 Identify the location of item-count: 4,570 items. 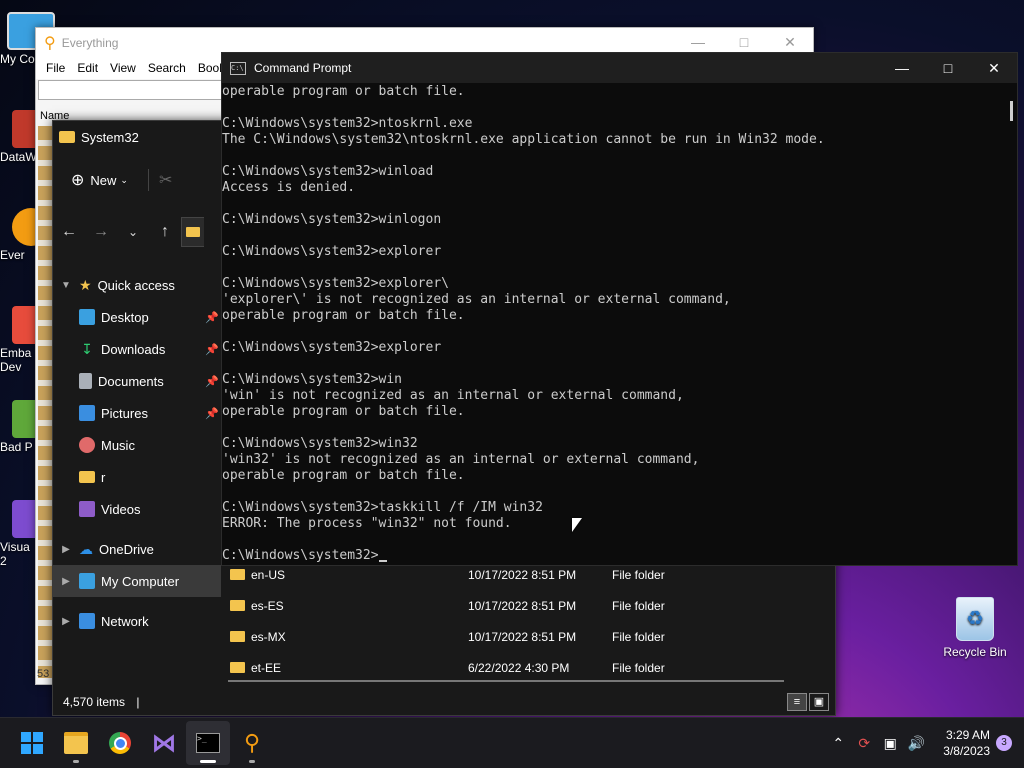
(94, 702).